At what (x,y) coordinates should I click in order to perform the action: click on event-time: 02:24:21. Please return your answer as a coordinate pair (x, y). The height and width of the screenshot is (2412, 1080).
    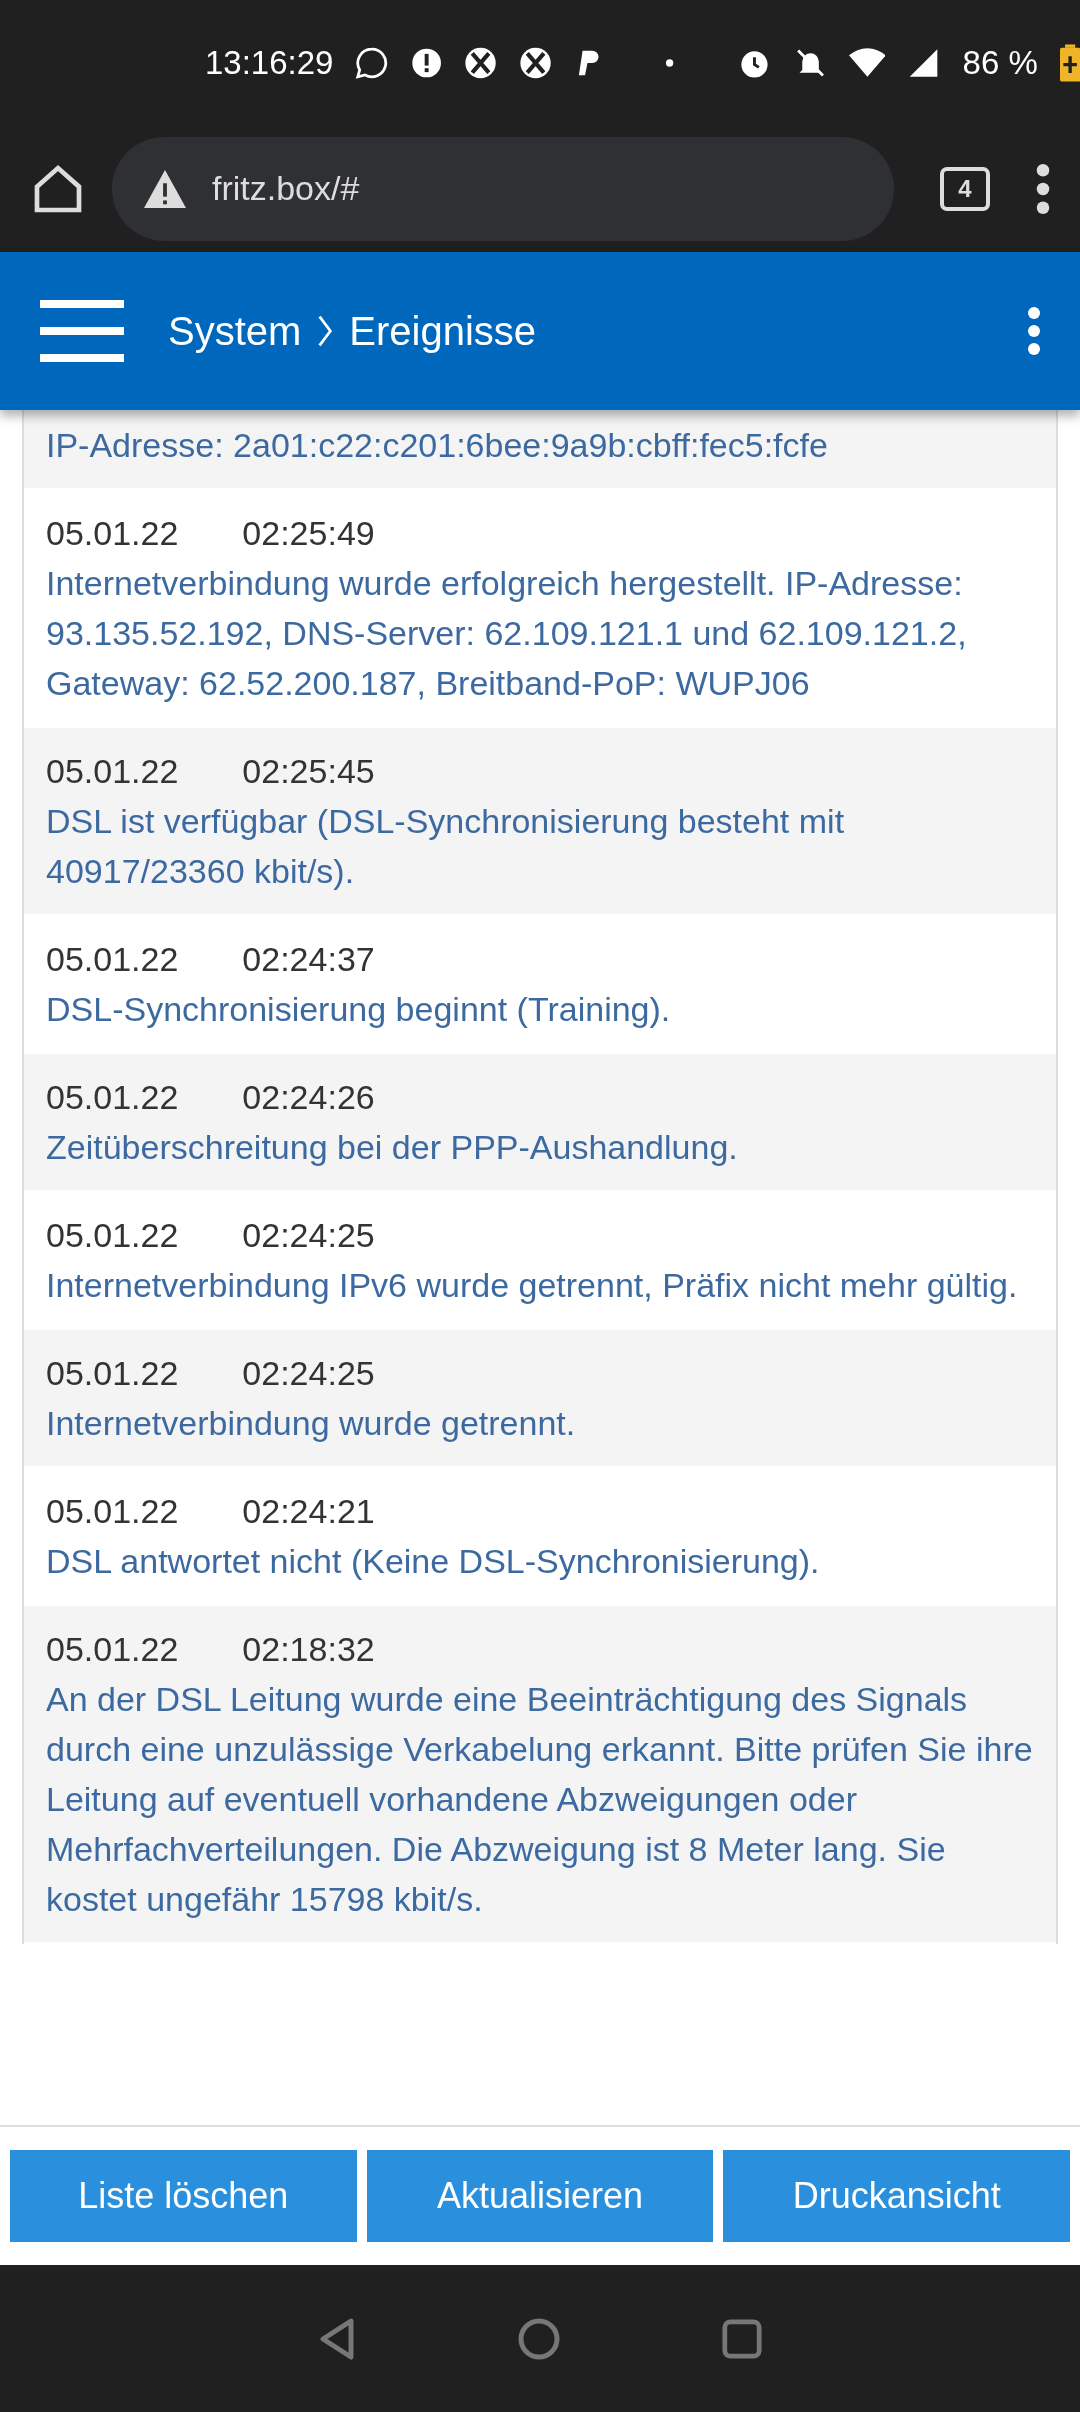
    Looking at the image, I should click on (308, 1511).